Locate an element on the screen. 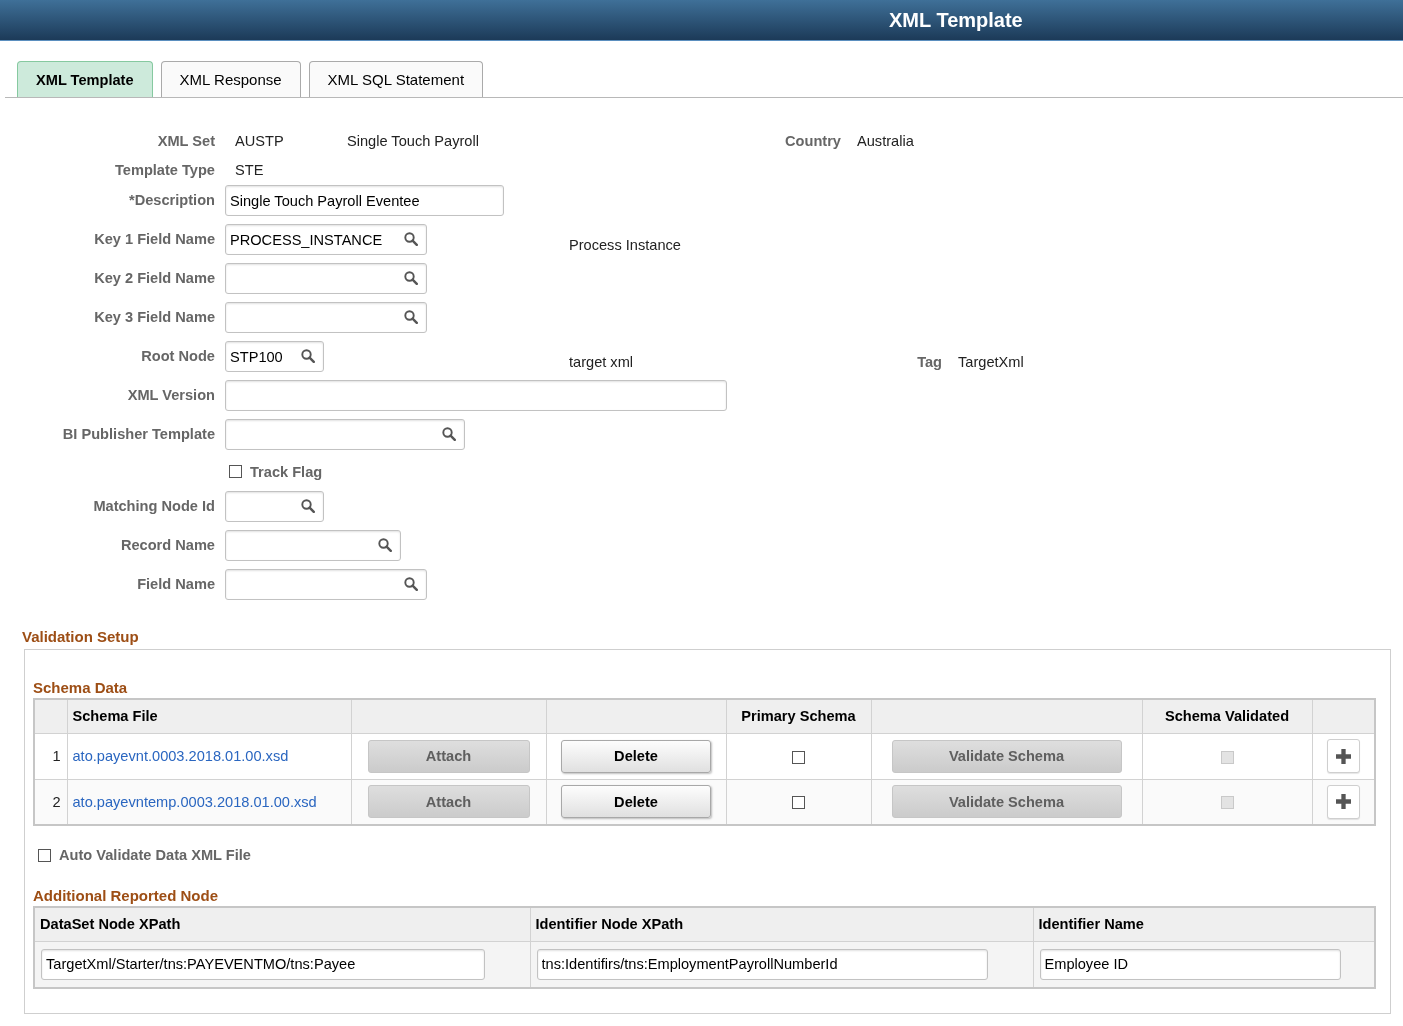 The image size is (1403, 1026). field-label: Root Node is located at coordinates (177, 356).